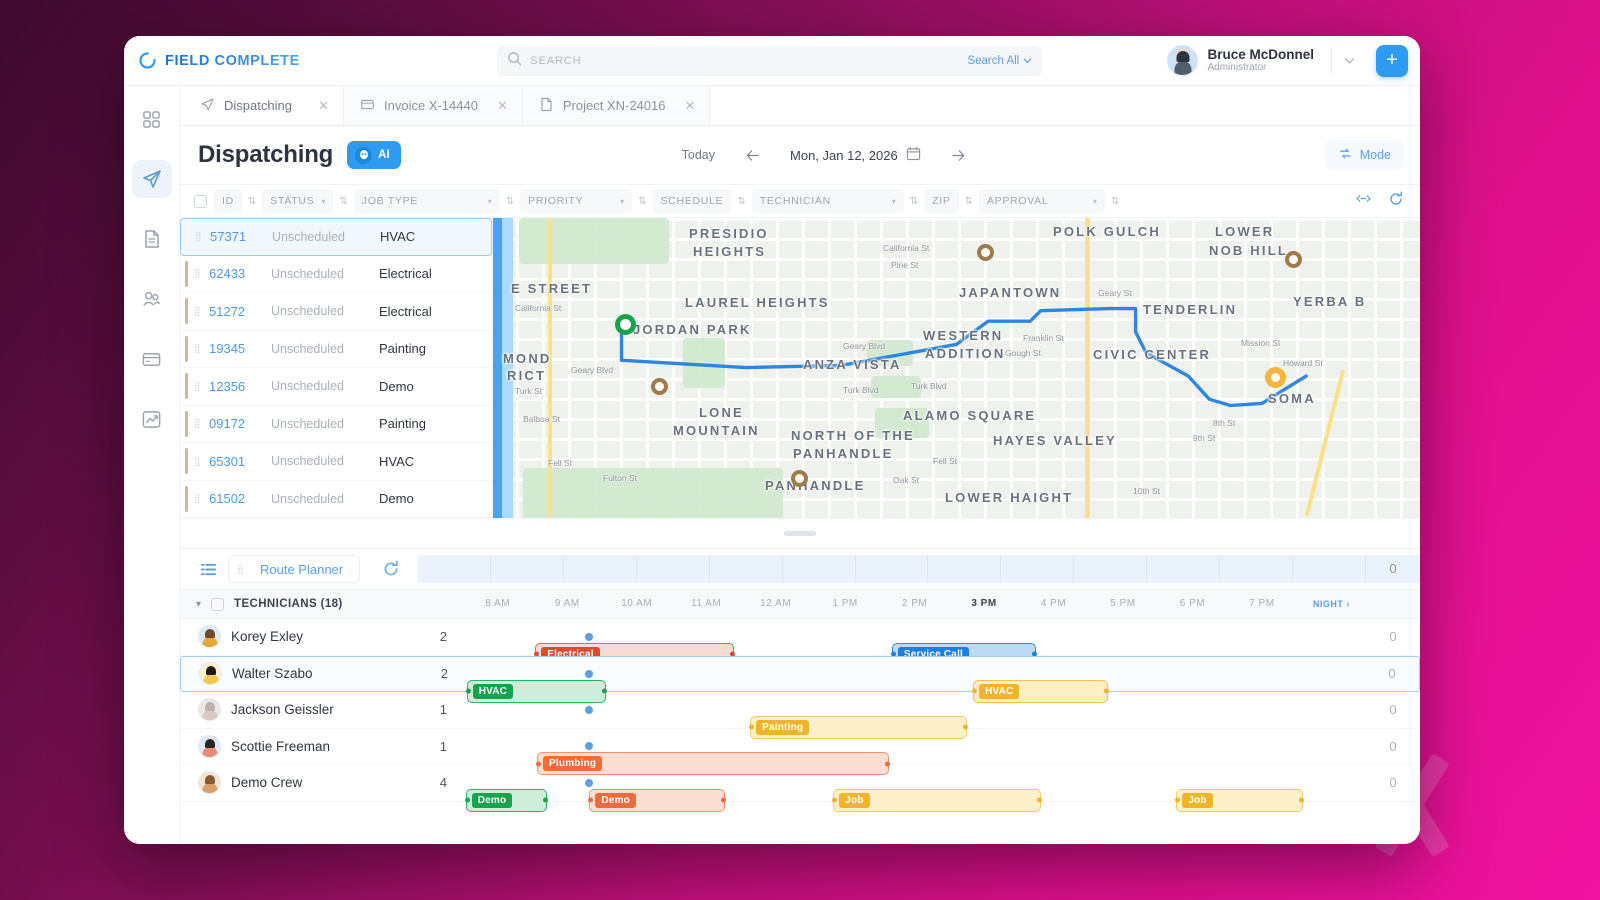 This screenshot has height=900, width=1600. I want to click on splitter-grip, so click(800, 533).